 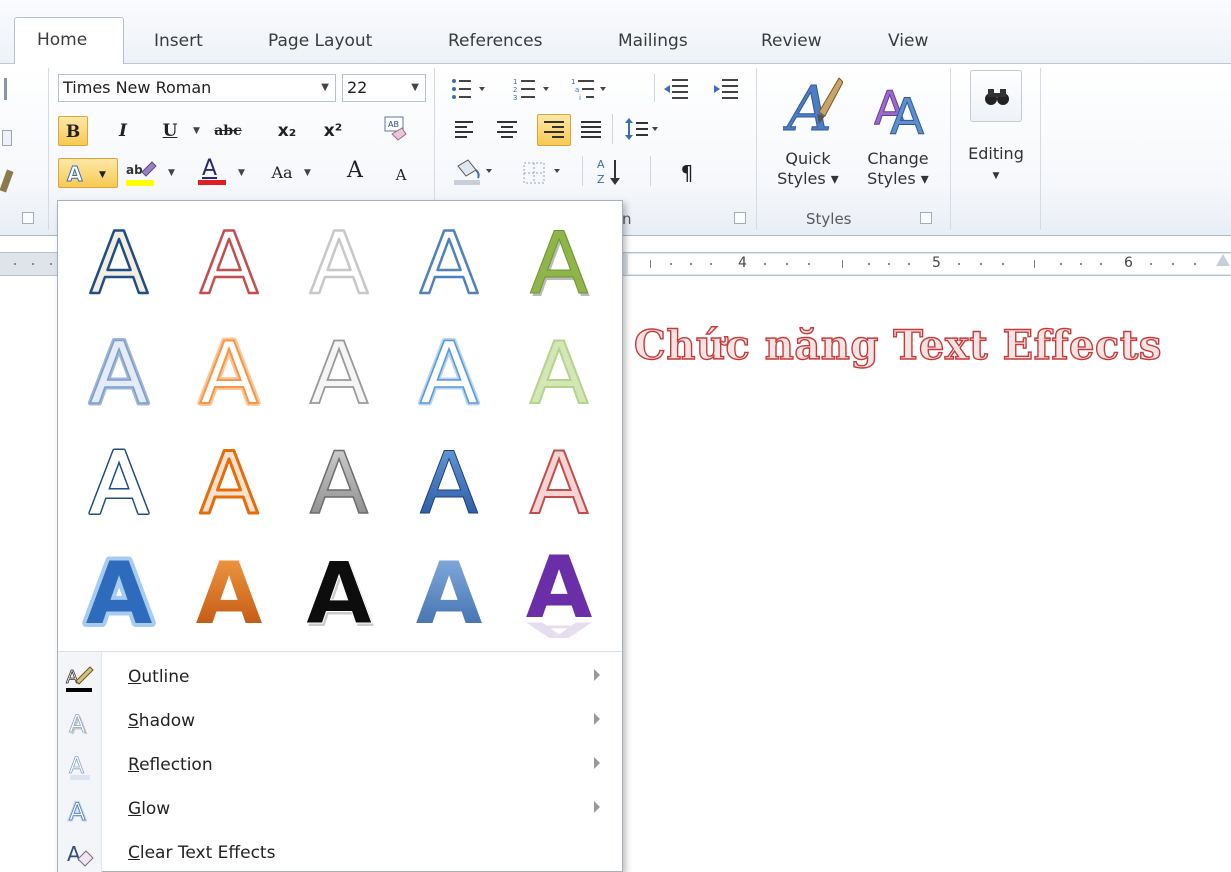 What do you see at coordinates (212, 173) in the screenshot?
I see `font-color-button: A` at bounding box center [212, 173].